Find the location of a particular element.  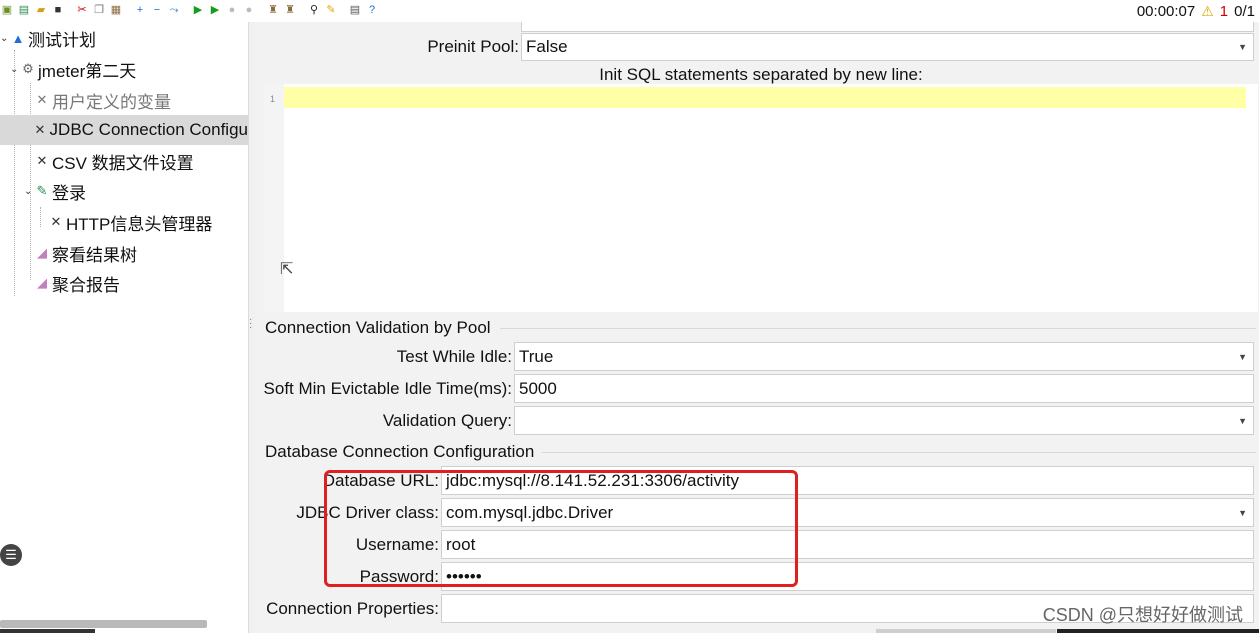

test-while-idle-value: True is located at coordinates (536, 356).